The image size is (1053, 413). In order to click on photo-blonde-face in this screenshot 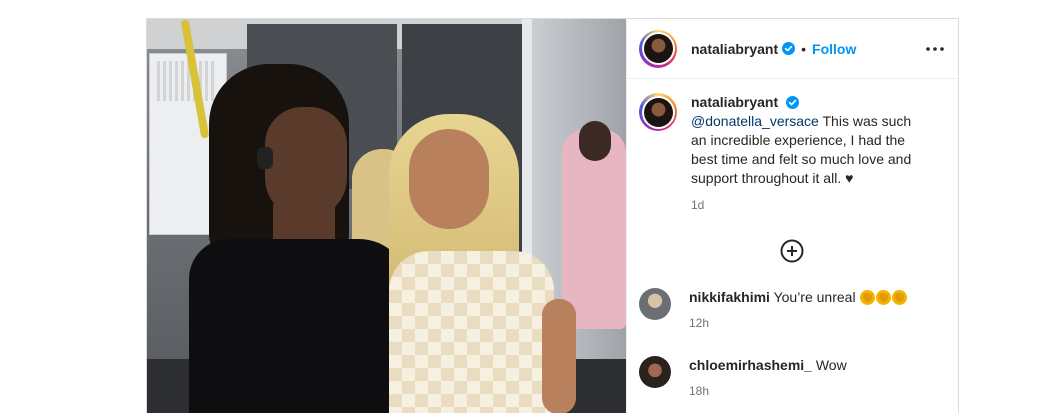, I will do `click(449, 179)`.